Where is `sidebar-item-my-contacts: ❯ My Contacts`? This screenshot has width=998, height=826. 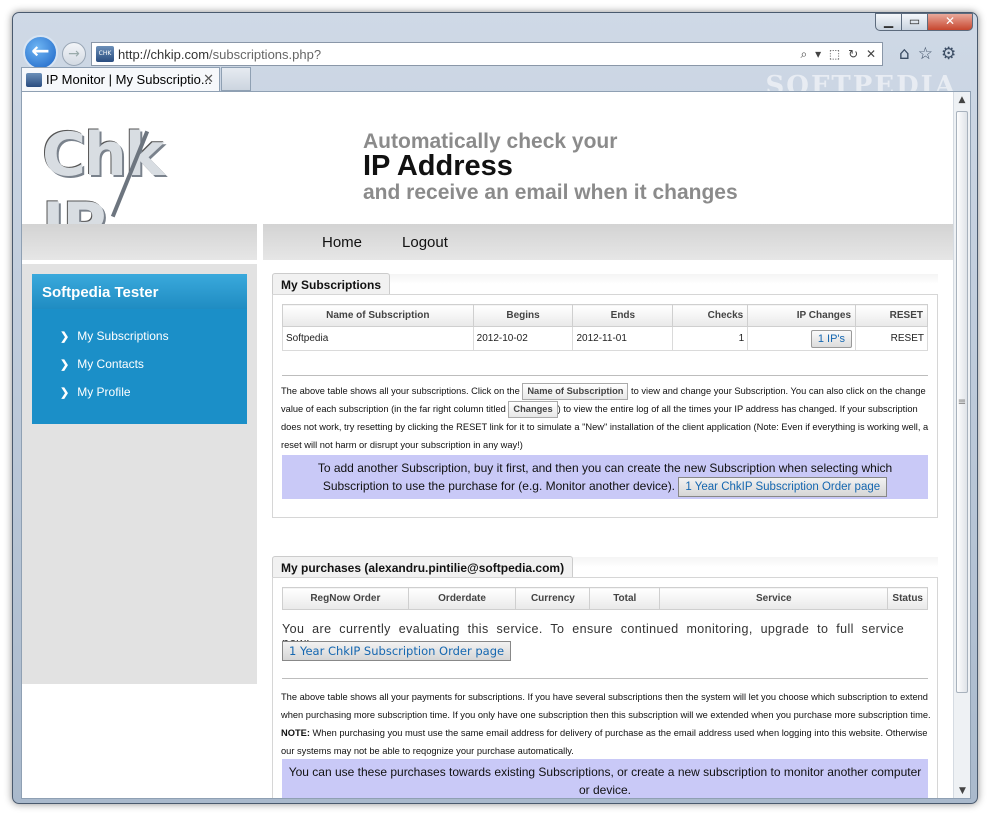 sidebar-item-my-contacts: ❯ My Contacts is located at coordinates (153, 371).